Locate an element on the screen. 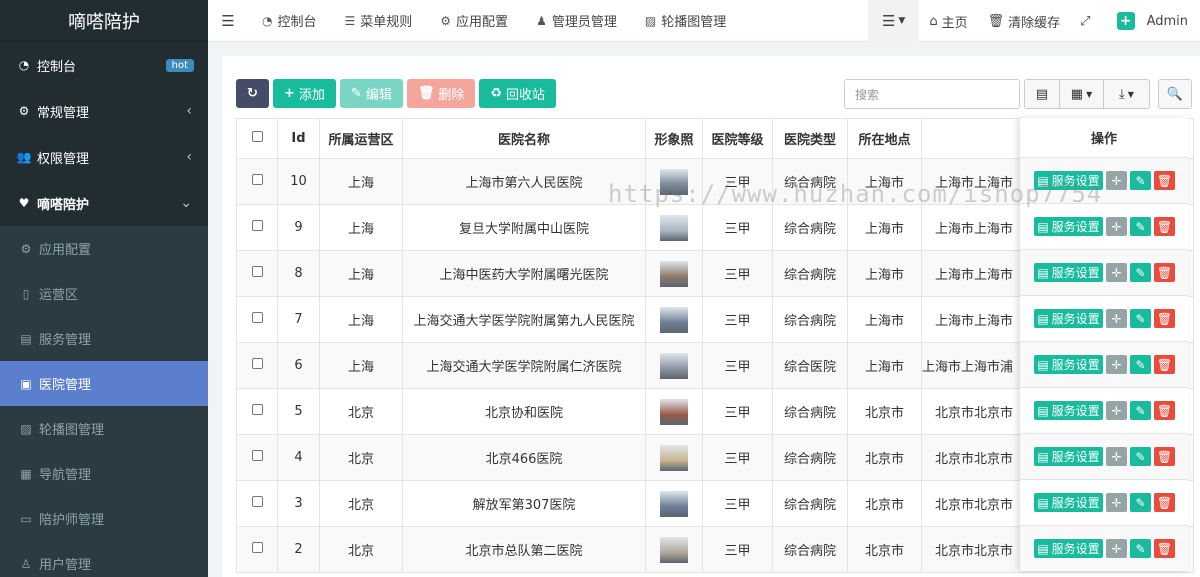  col-header: 医院等级 is located at coordinates (737, 138).